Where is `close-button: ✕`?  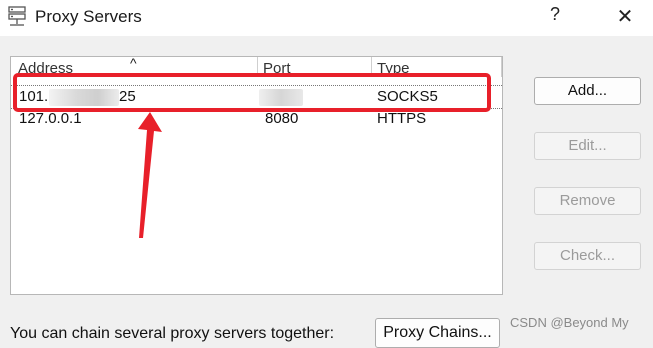
close-button: ✕ is located at coordinates (625, 17).